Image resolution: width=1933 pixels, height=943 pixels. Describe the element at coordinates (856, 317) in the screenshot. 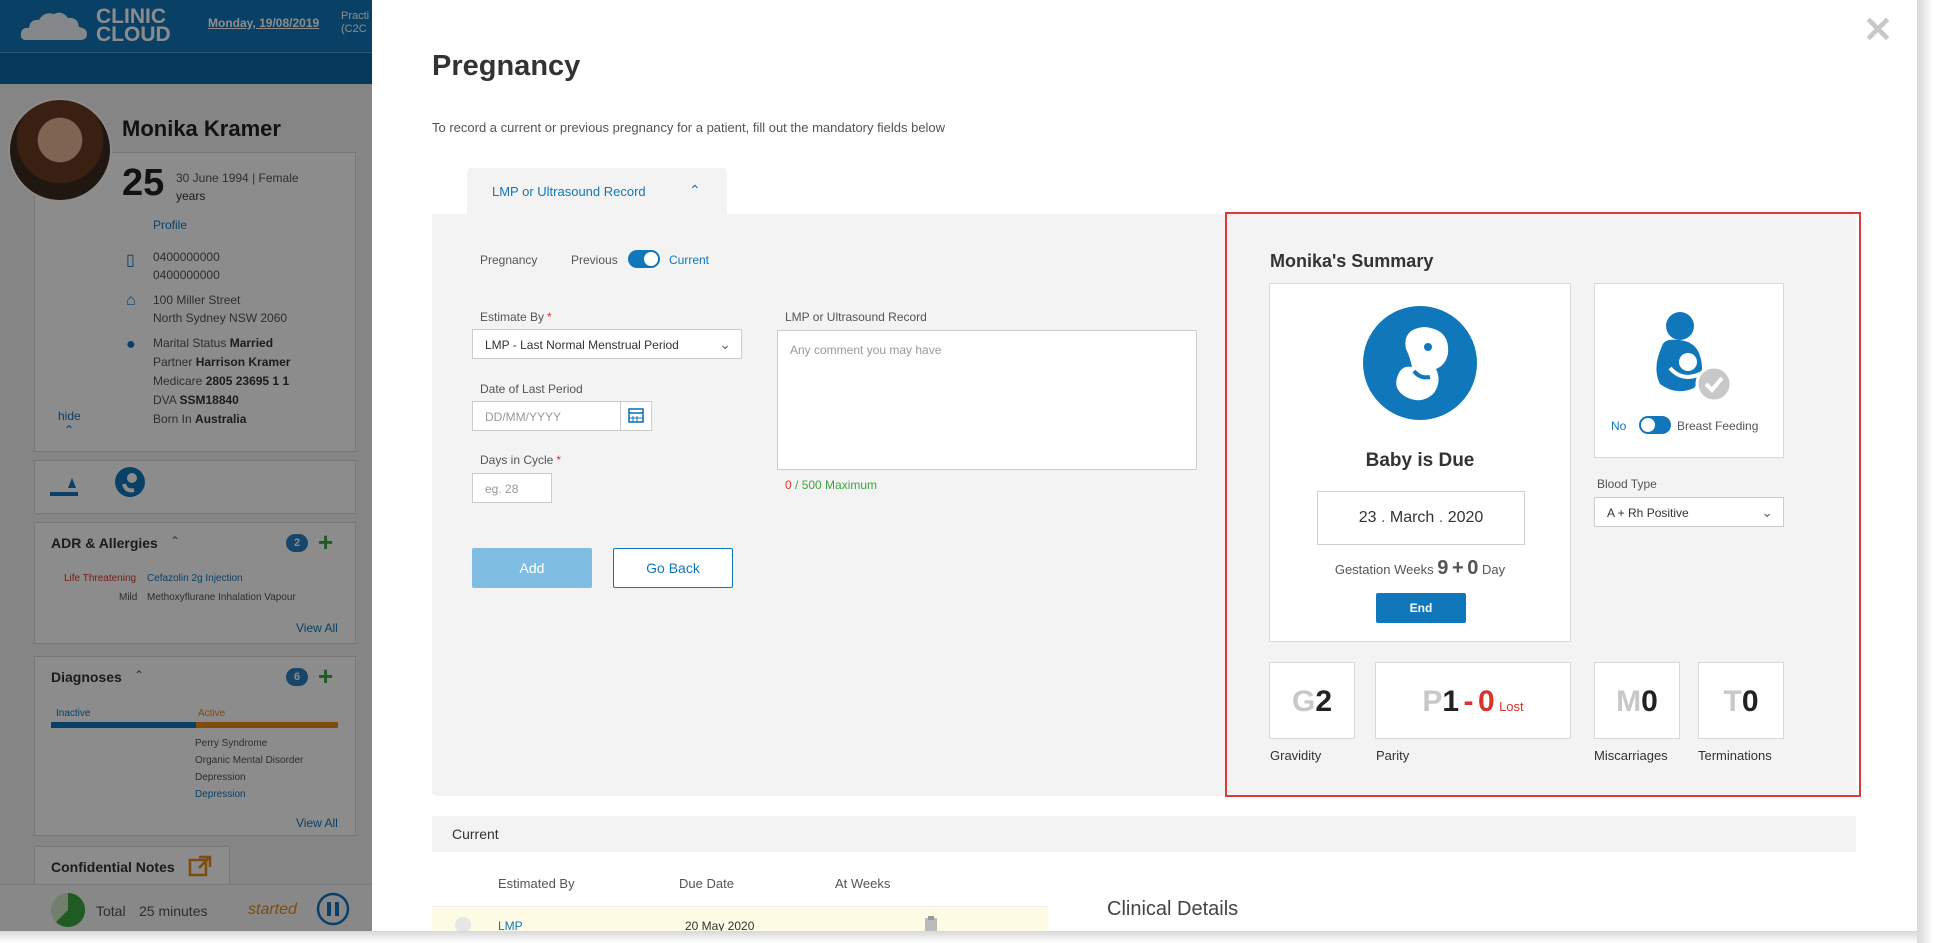

I see `record-label: LMP or Ultrasound Record` at that location.